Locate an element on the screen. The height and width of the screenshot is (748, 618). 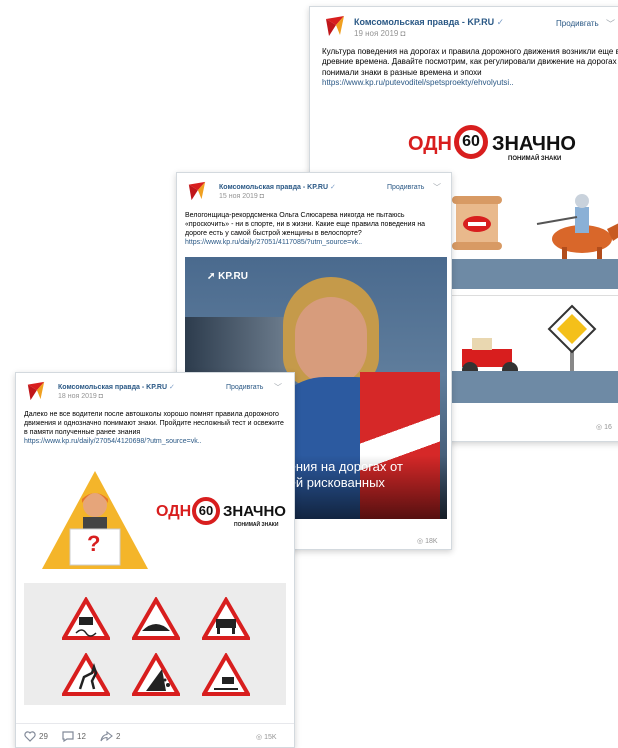
share-icon is located at coordinates (106, 736).